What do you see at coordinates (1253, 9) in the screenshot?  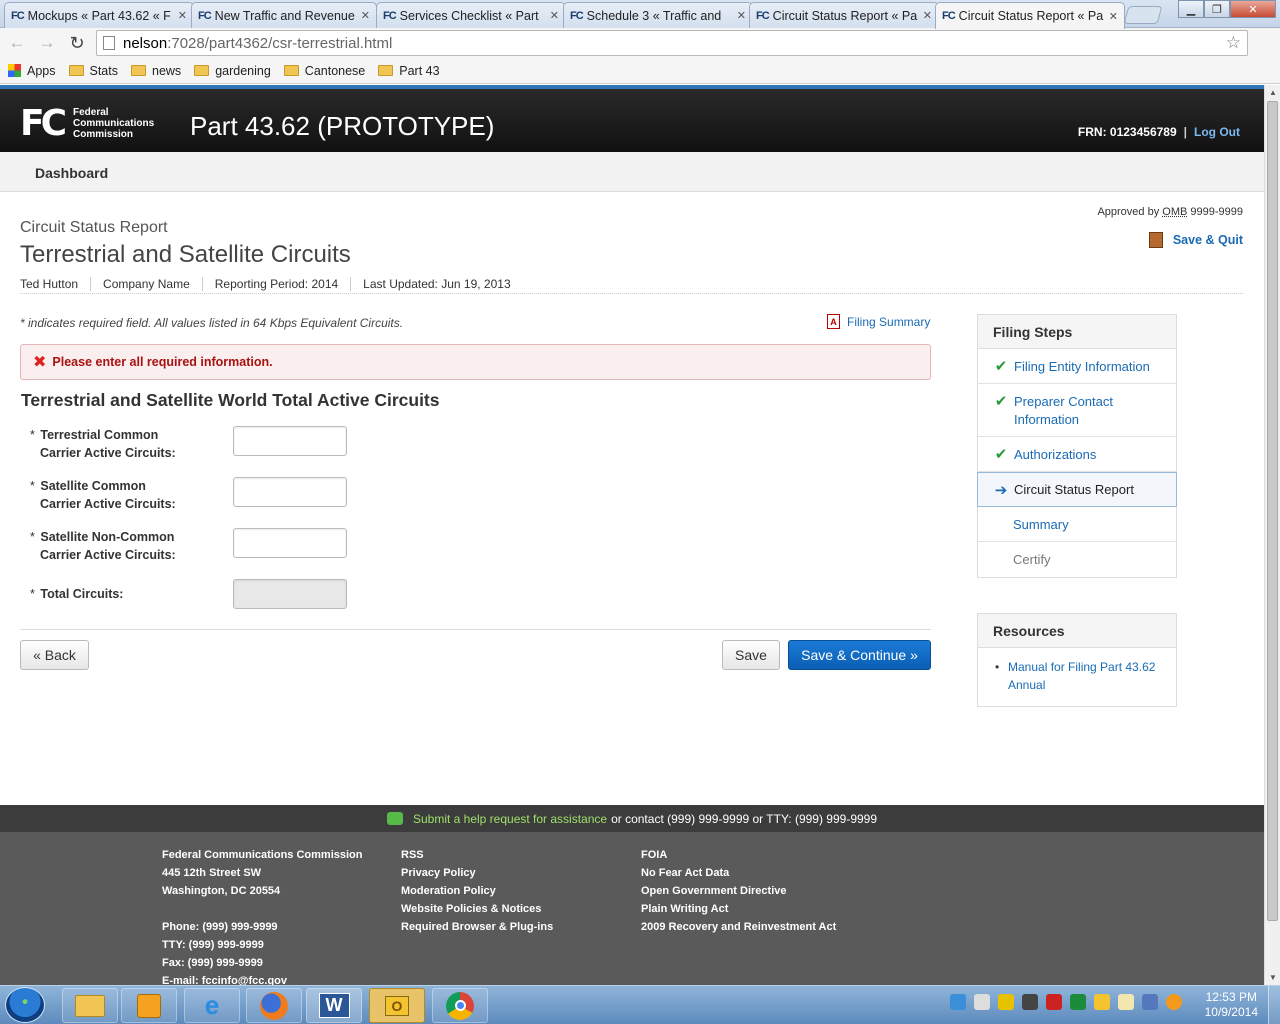 I see `close-window-icon: ✕` at bounding box center [1253, 9].